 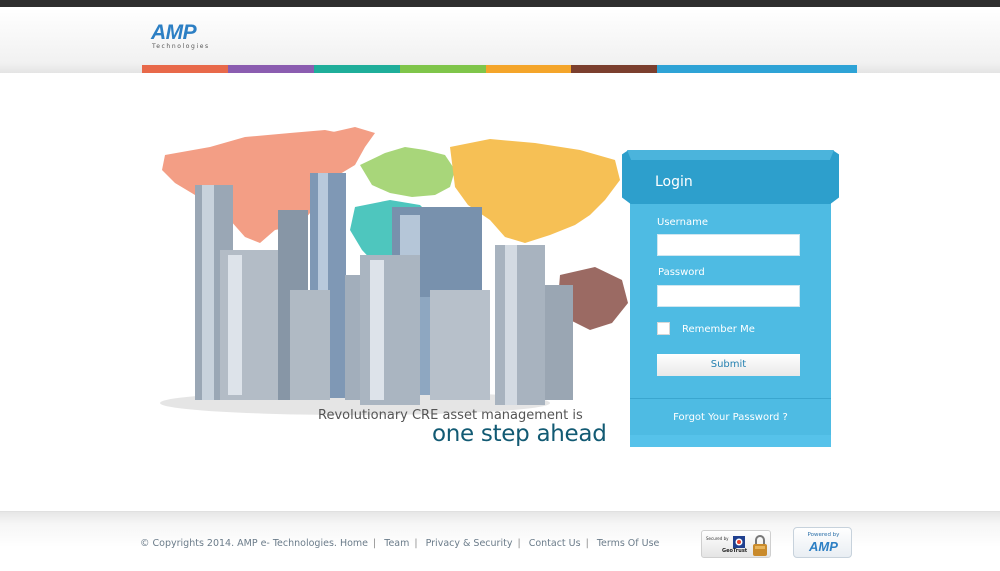 I want to click on geotrust-secured-label: Secured by, so click(x=717, y=538).